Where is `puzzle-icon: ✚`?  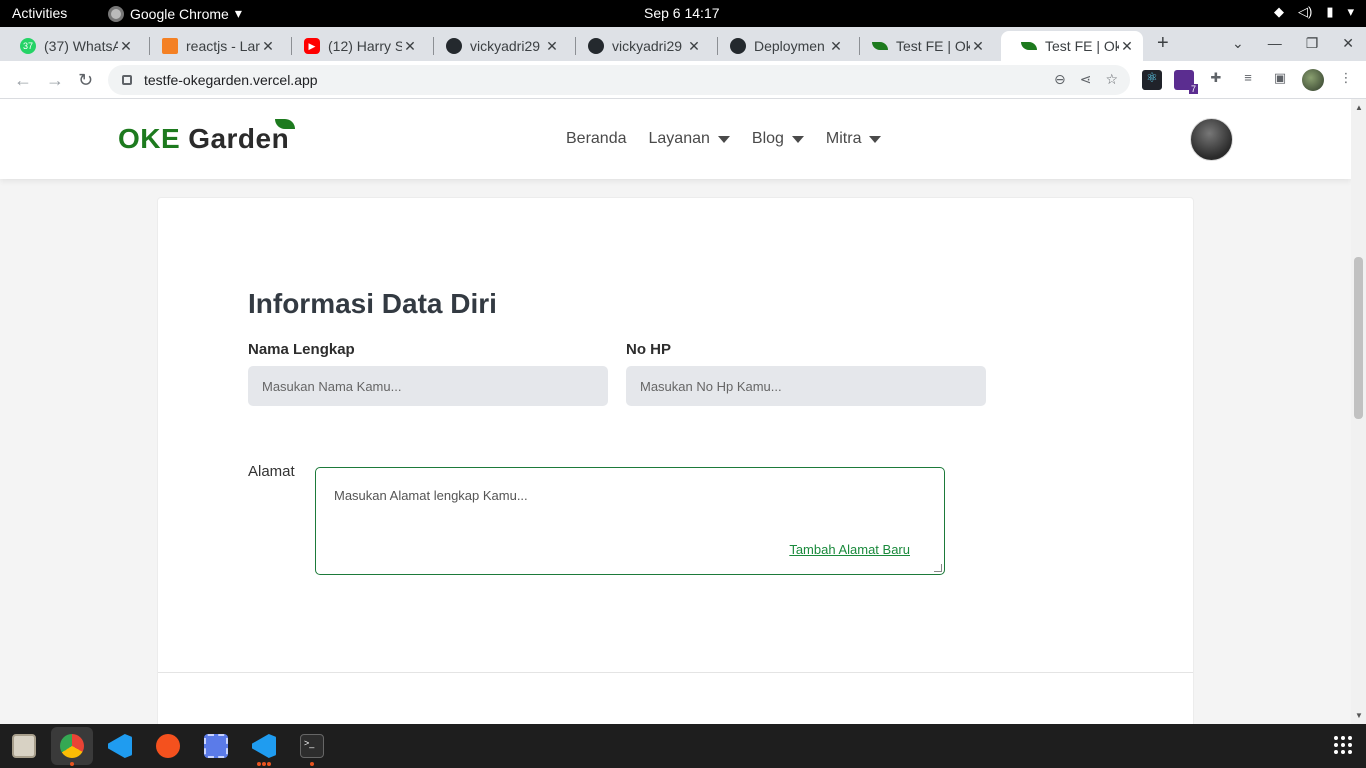 puzzle-icon: ✚ is located at coordinates (1216, 80).